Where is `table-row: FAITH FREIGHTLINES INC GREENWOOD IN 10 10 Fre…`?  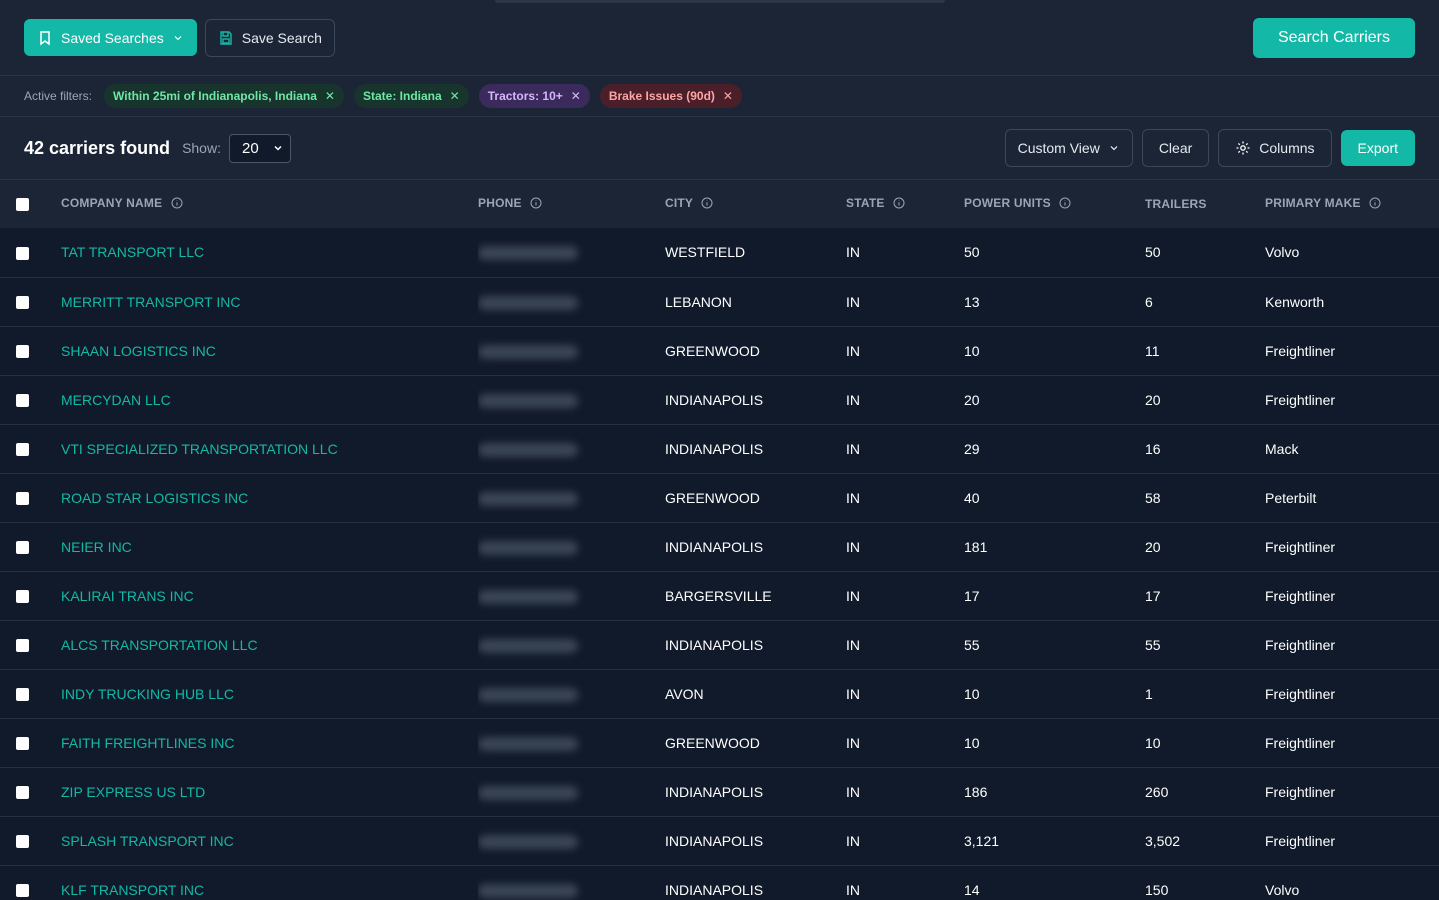 table-row: FAITH FREIGHTLINES INC GREENWOOD IN 10 10 Fre… is located at coordinates (719, 742).